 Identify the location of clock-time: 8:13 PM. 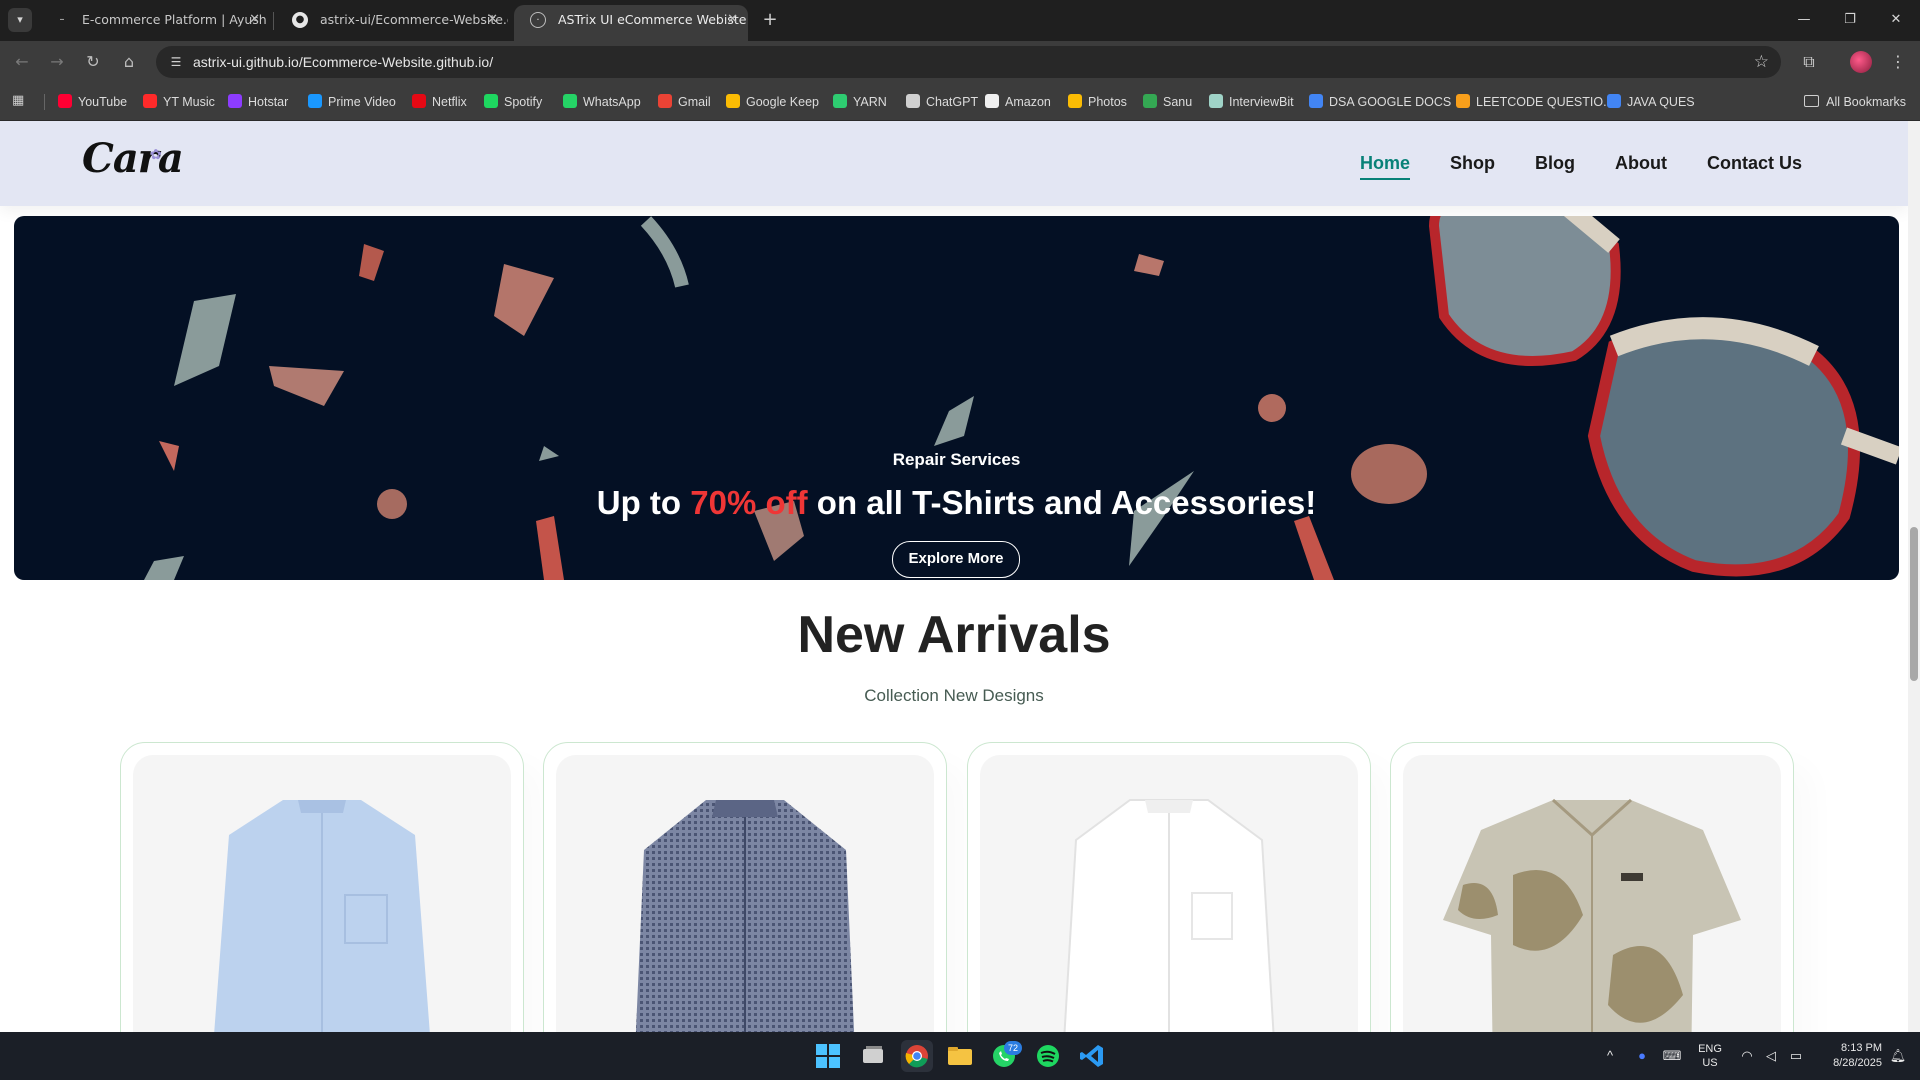
(1861, 1048).